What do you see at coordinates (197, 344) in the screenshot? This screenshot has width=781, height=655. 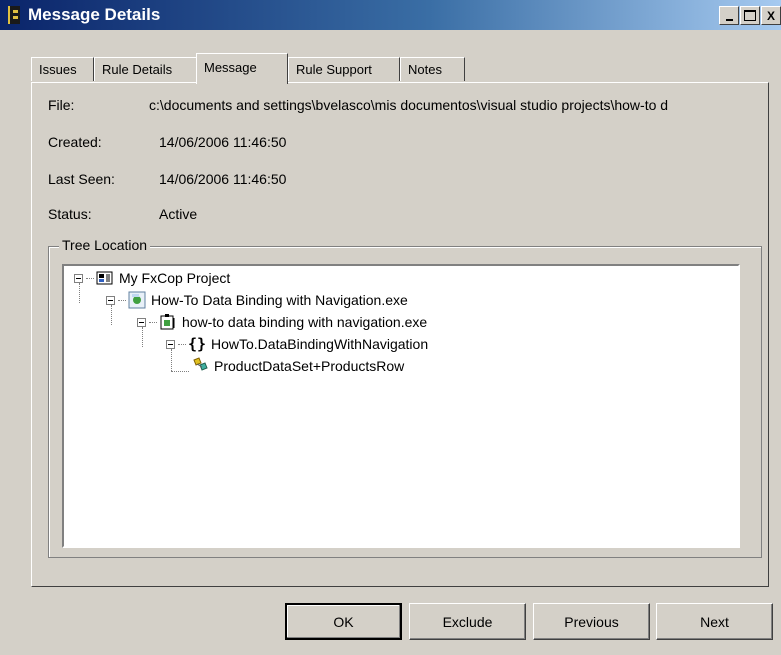 I see `namespace-icon: {}` at bounding box center [197, 344].